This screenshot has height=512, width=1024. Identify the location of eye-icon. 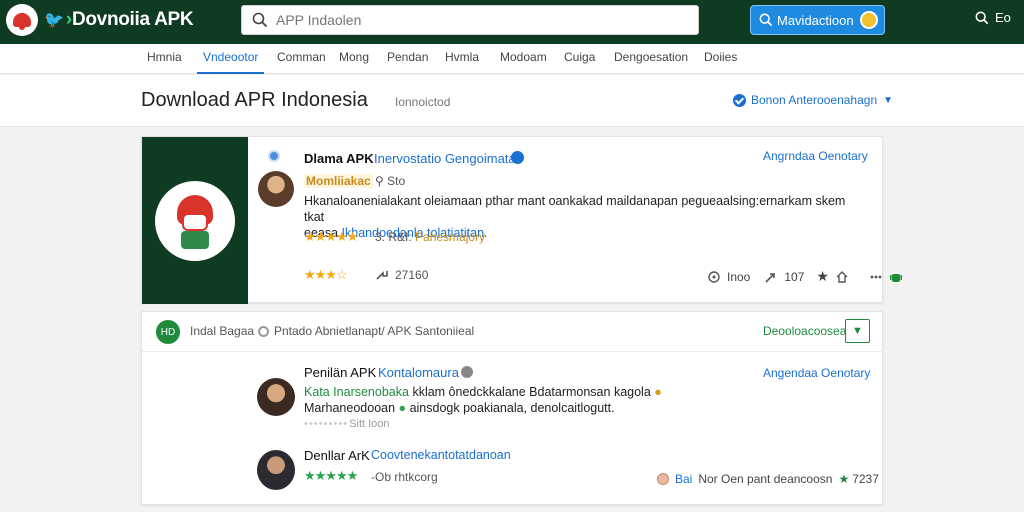
(714, 277).